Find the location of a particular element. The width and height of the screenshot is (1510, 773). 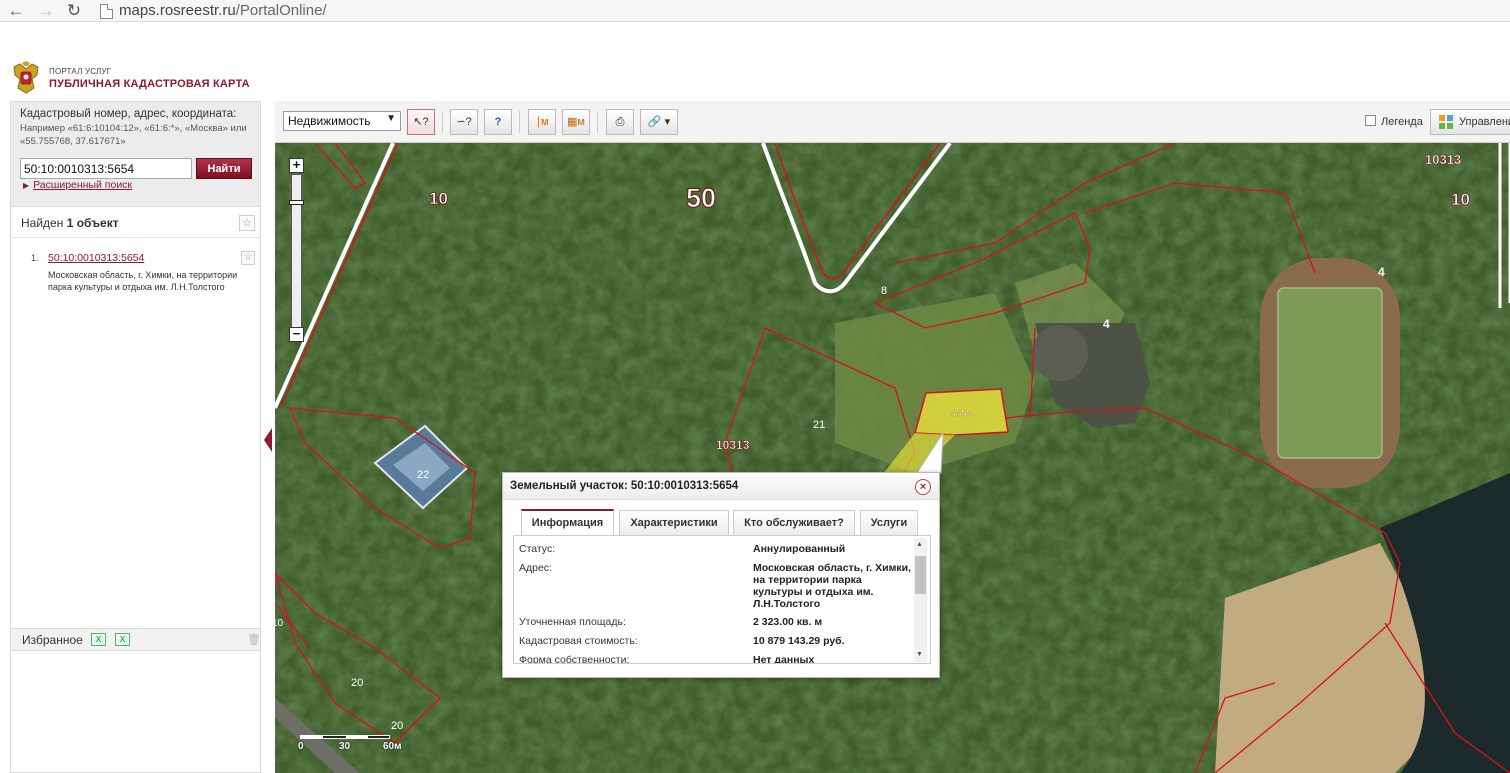

print-icon: ⎙ is located at coordinates (620, 122).